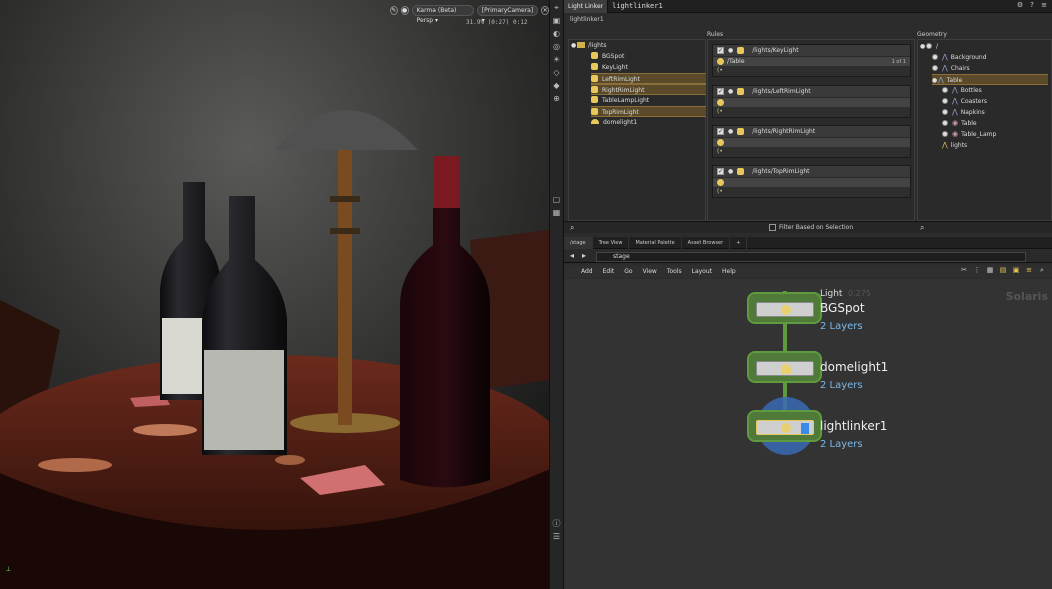  Describe the element at coordinates (963, 112) in the screenshot. I see `geo-item-napkins: ⋀ Napkins` at that location.